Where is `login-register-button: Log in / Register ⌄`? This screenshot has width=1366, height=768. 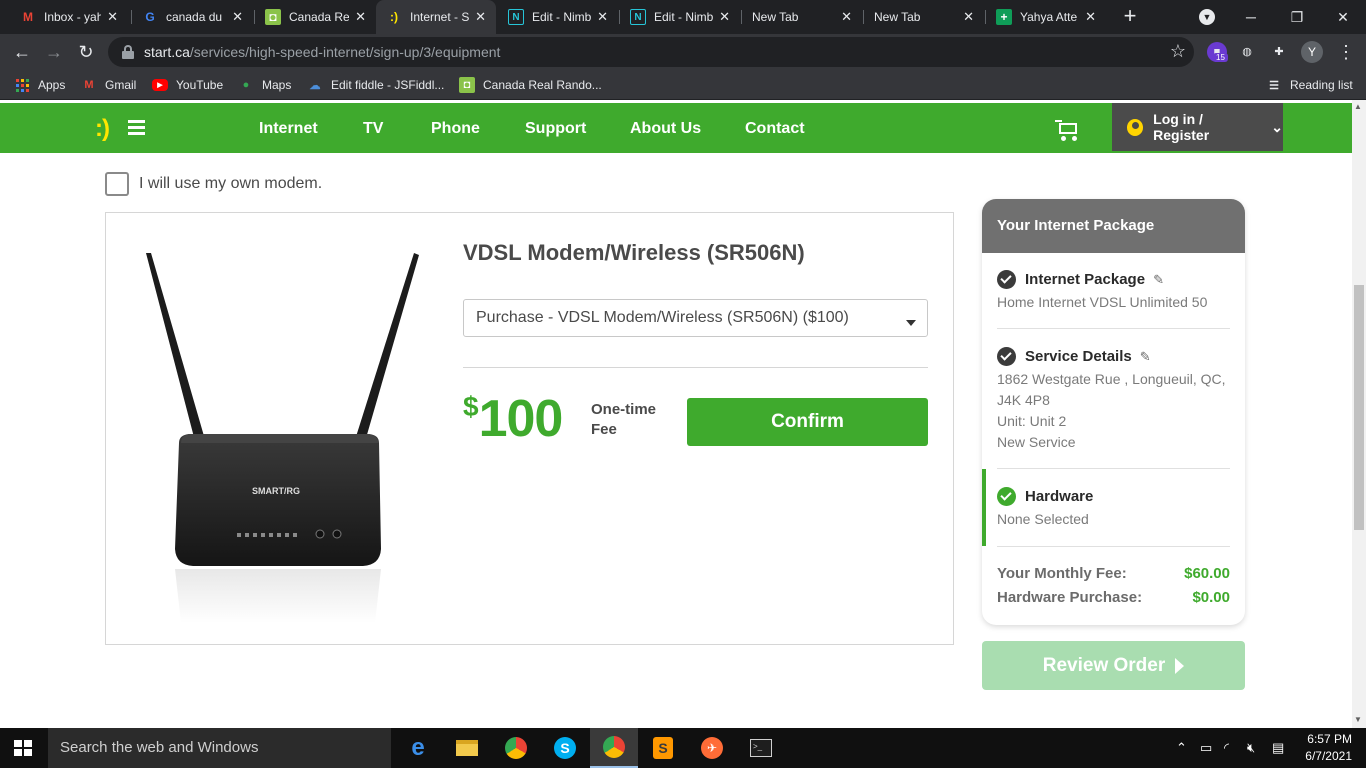 login-register-button: Log in / Register ⌄ is located at coordinates (1197, 127).